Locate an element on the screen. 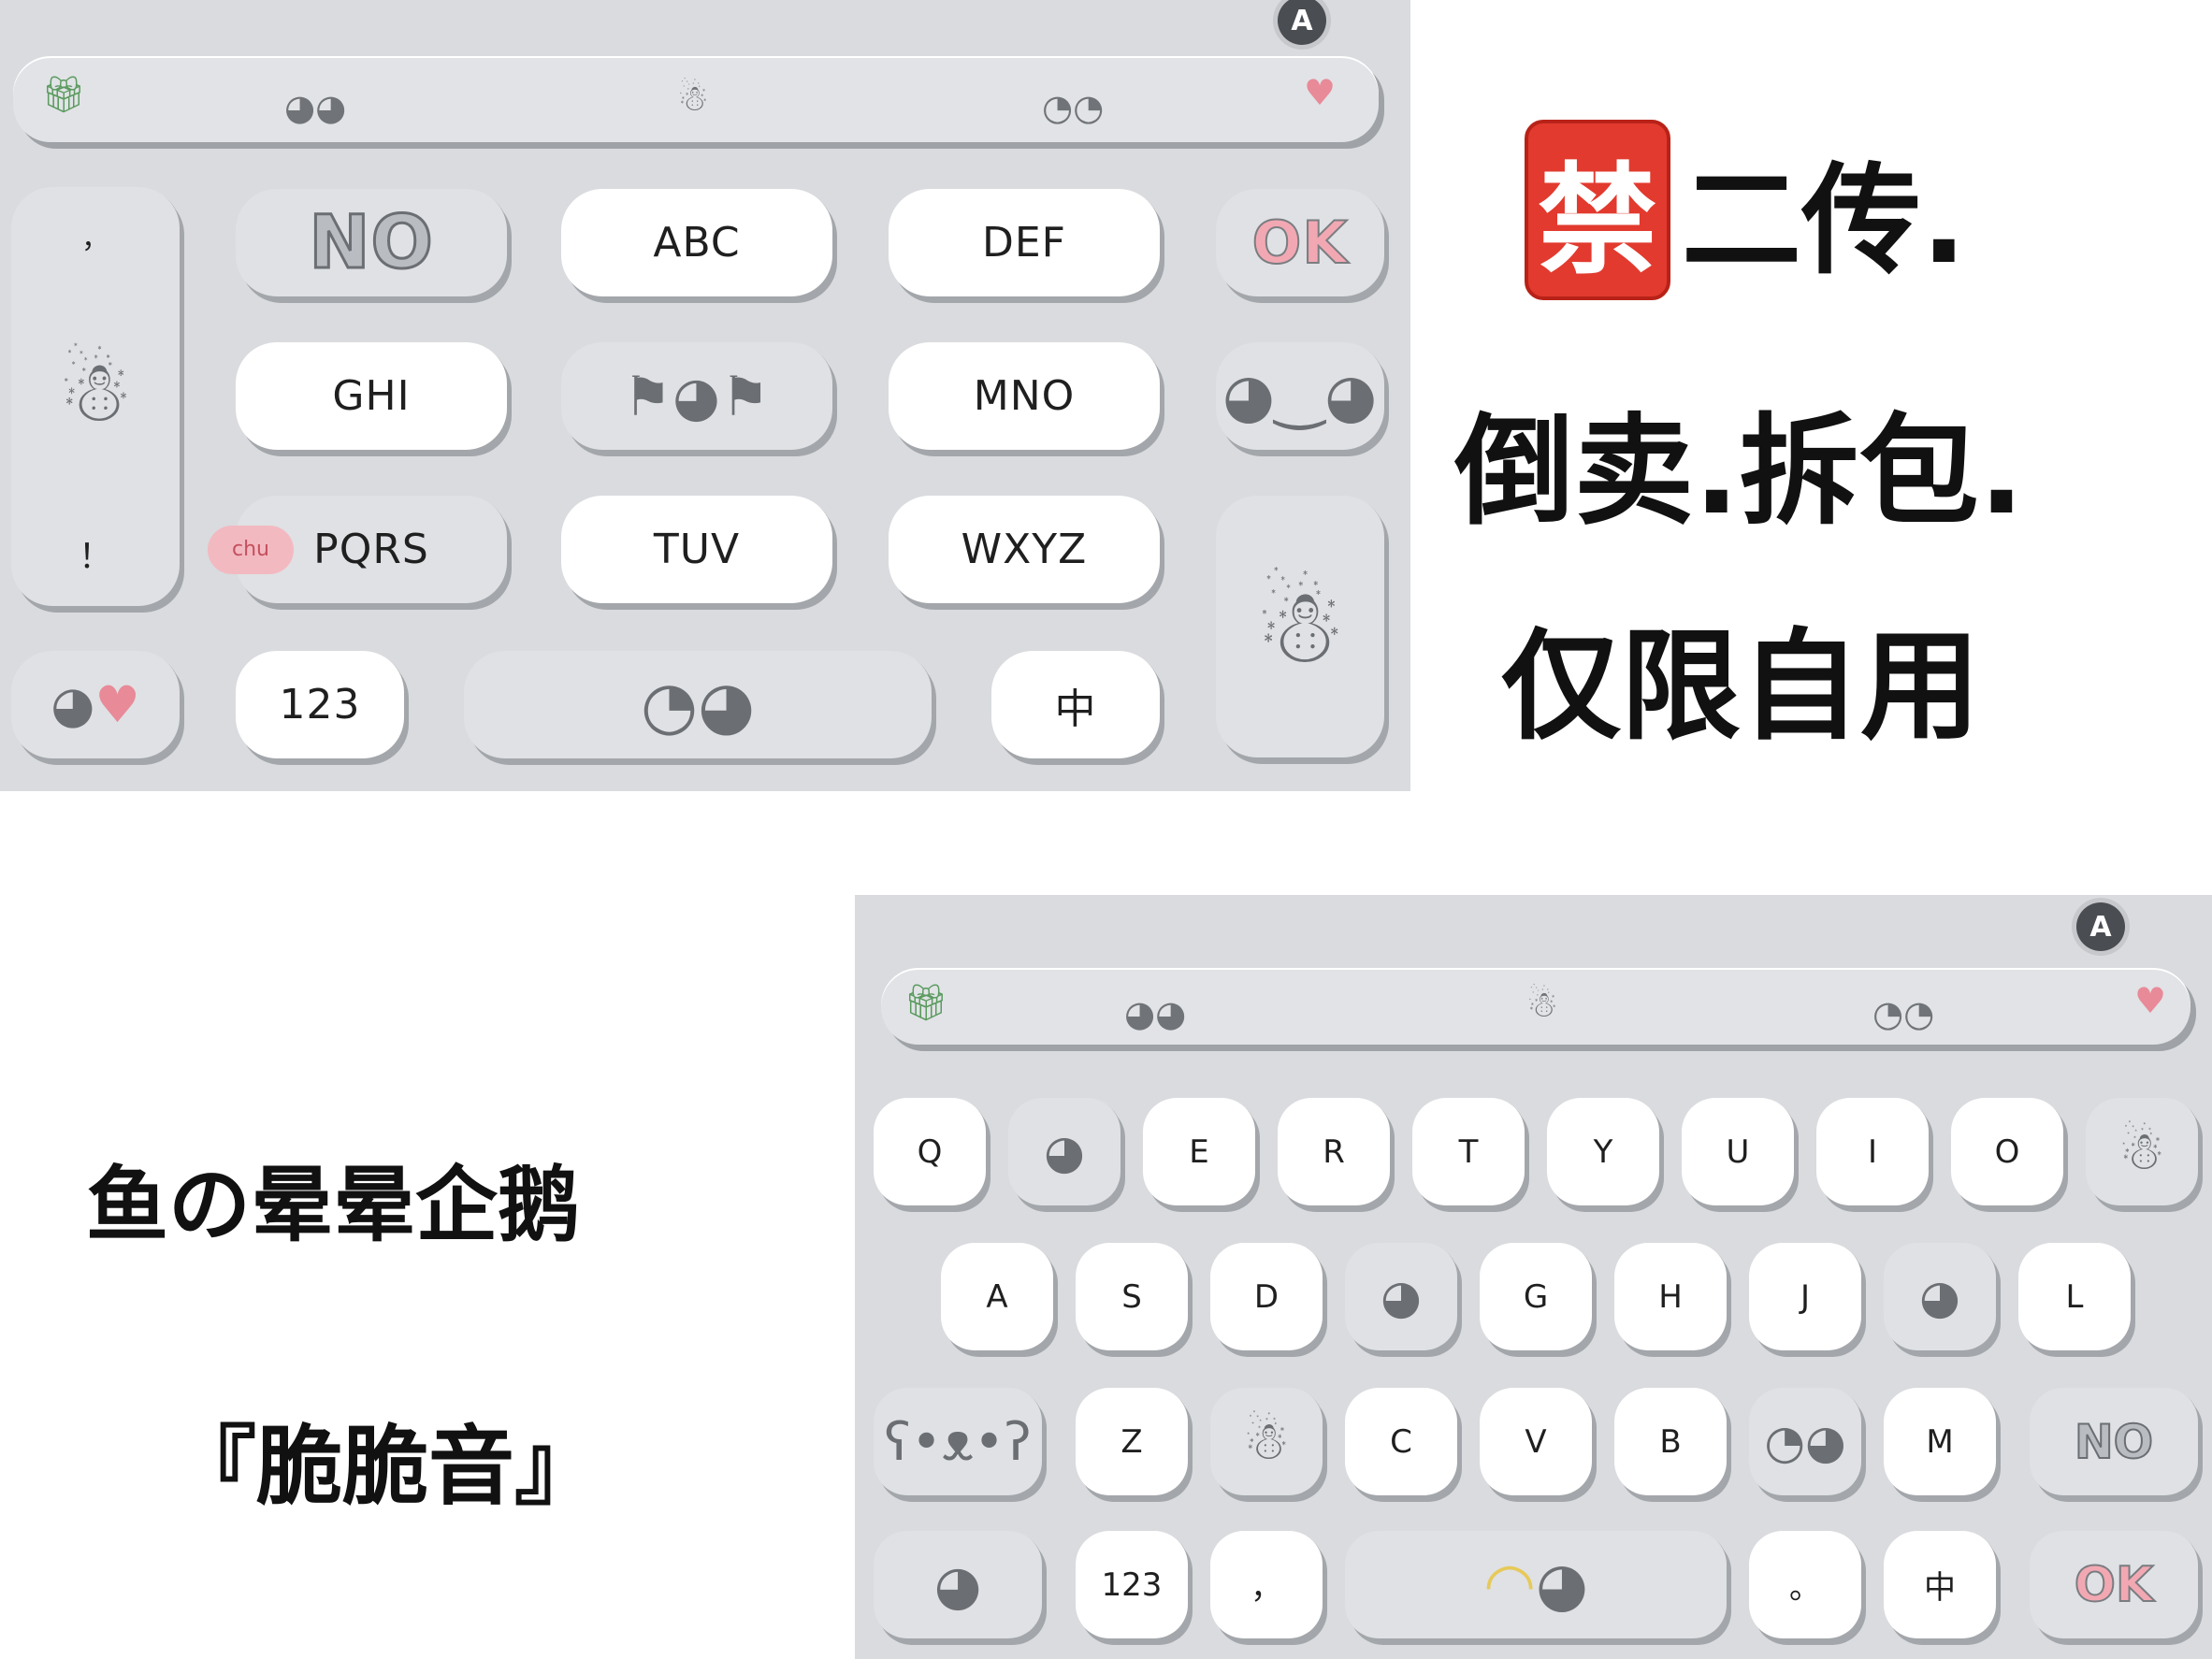  seal-n-key: ◔◕ is located at coordinates (1805, 1441).